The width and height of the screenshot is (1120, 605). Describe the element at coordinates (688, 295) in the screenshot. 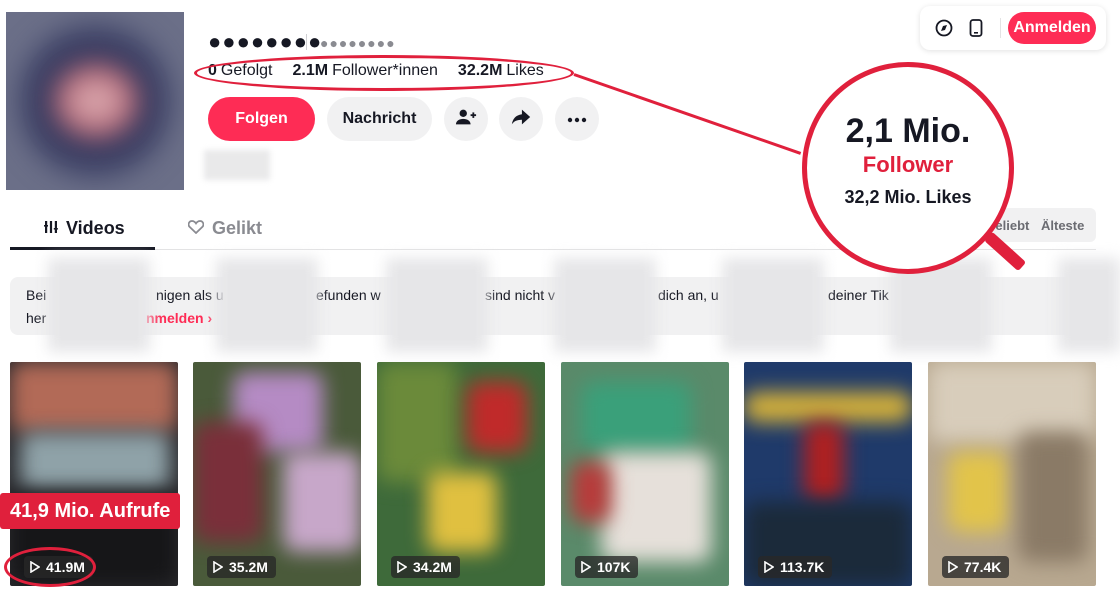

I see `banner-text-5: dich an, u` at that location.